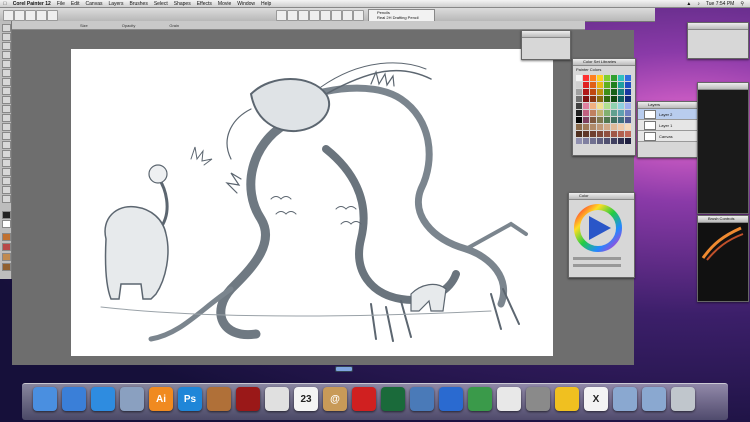 This screenshot has width=750, height=422. What do you see at coordinates (668, 125) in the screenshot?
I see `layer-row-1: Layer 1` at bounding box center [668, 125].